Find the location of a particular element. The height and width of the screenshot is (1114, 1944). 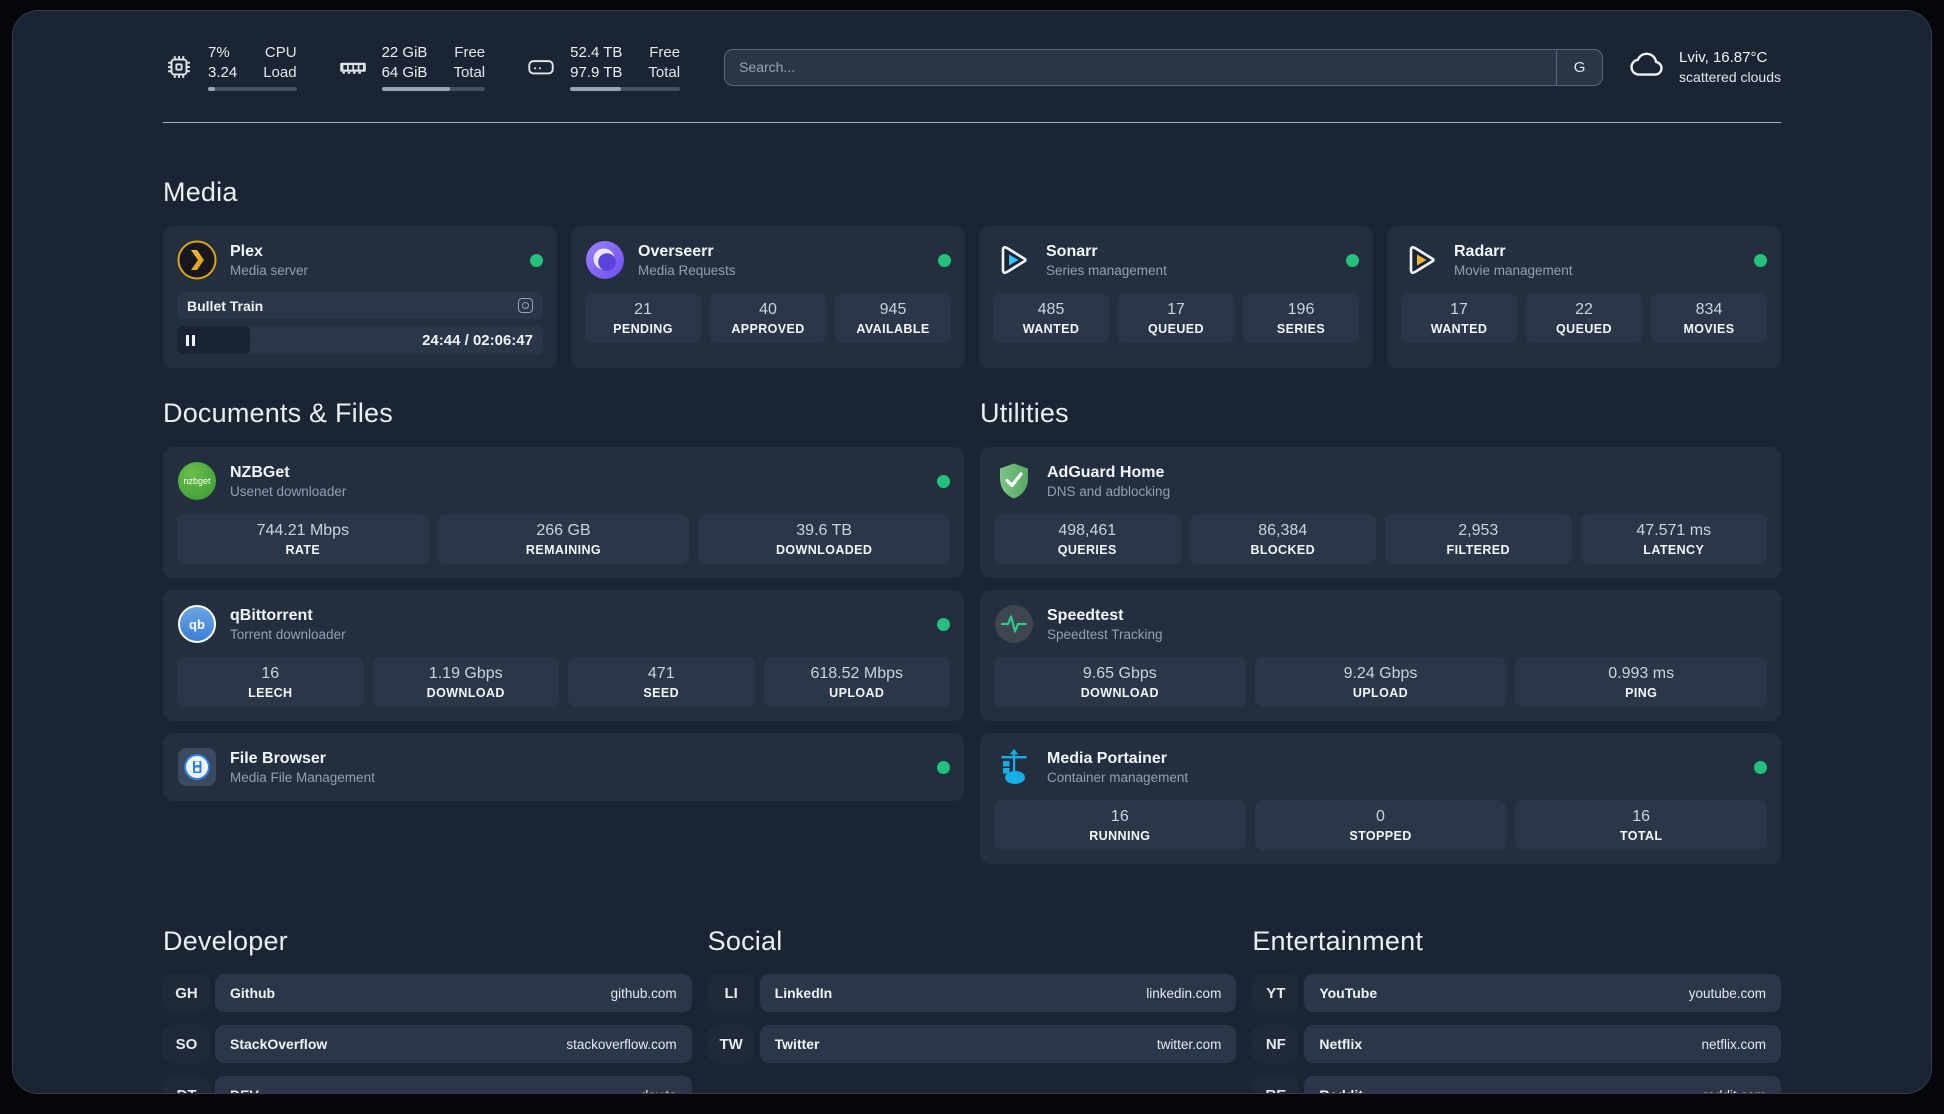

link-url: stackoverflow.com is located at coordinates (621, 1044).